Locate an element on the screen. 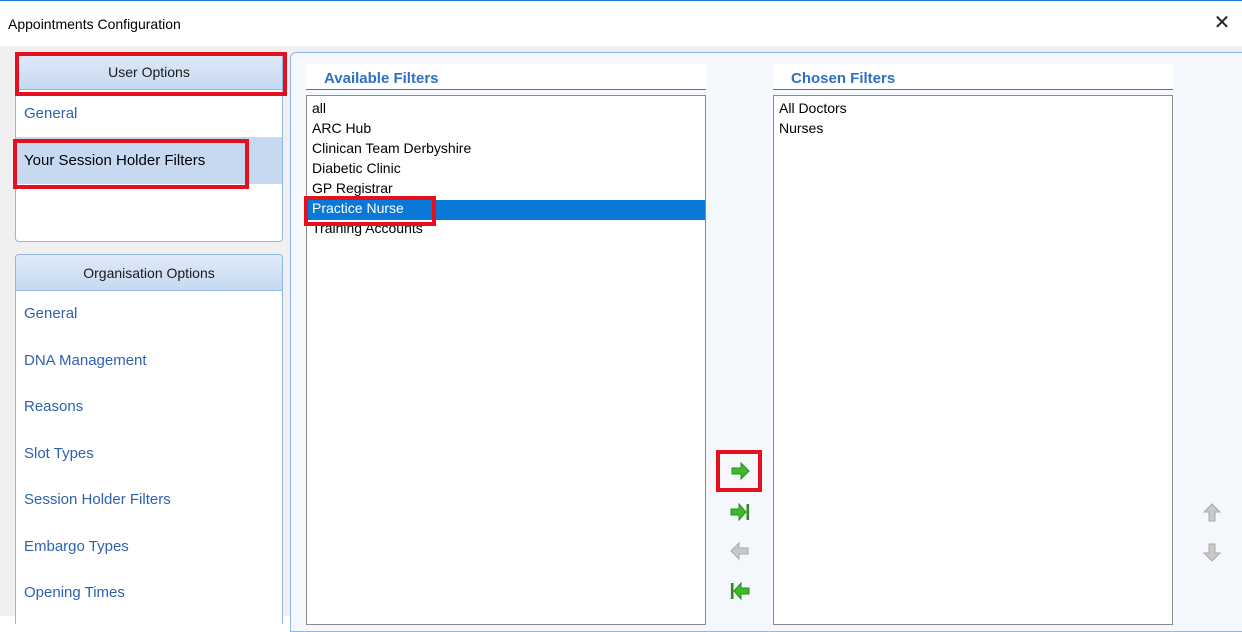 The height and width of the screenshot is (632, 1242). org-nav-reasons: Reasons is located at coordinates (149, 407).